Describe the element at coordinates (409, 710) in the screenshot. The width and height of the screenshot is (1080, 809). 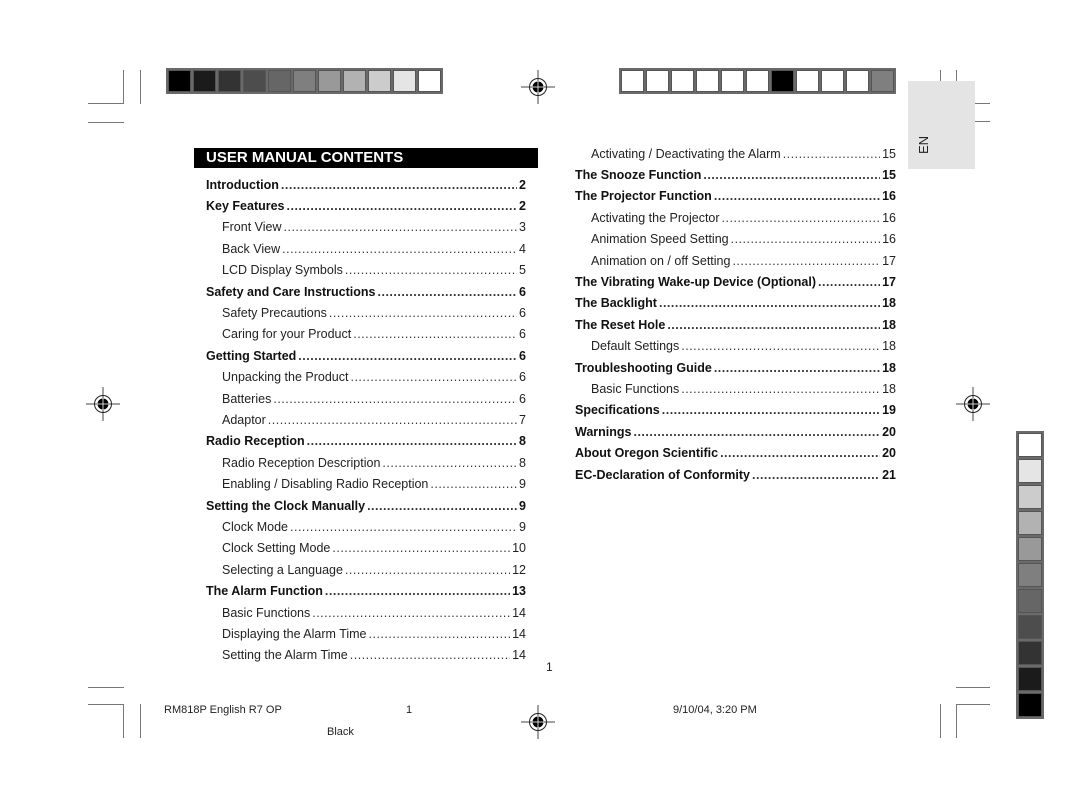
I see `footer-sheet-number: 1` at that location.